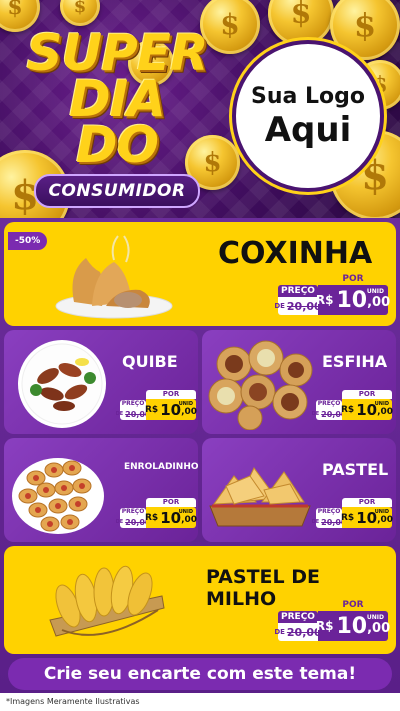 The height and width of the screenshot is (711, 400). I want to click on product-card-quibe: QUIBE PREÇO DE 20,00 POR UNID R$ 10 ,00, so click(101, 382).